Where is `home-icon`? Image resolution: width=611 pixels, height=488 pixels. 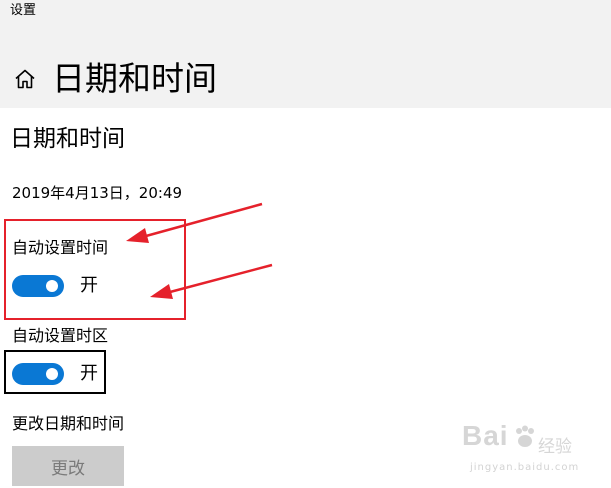
home-icon is located at coordinates (25, 79).